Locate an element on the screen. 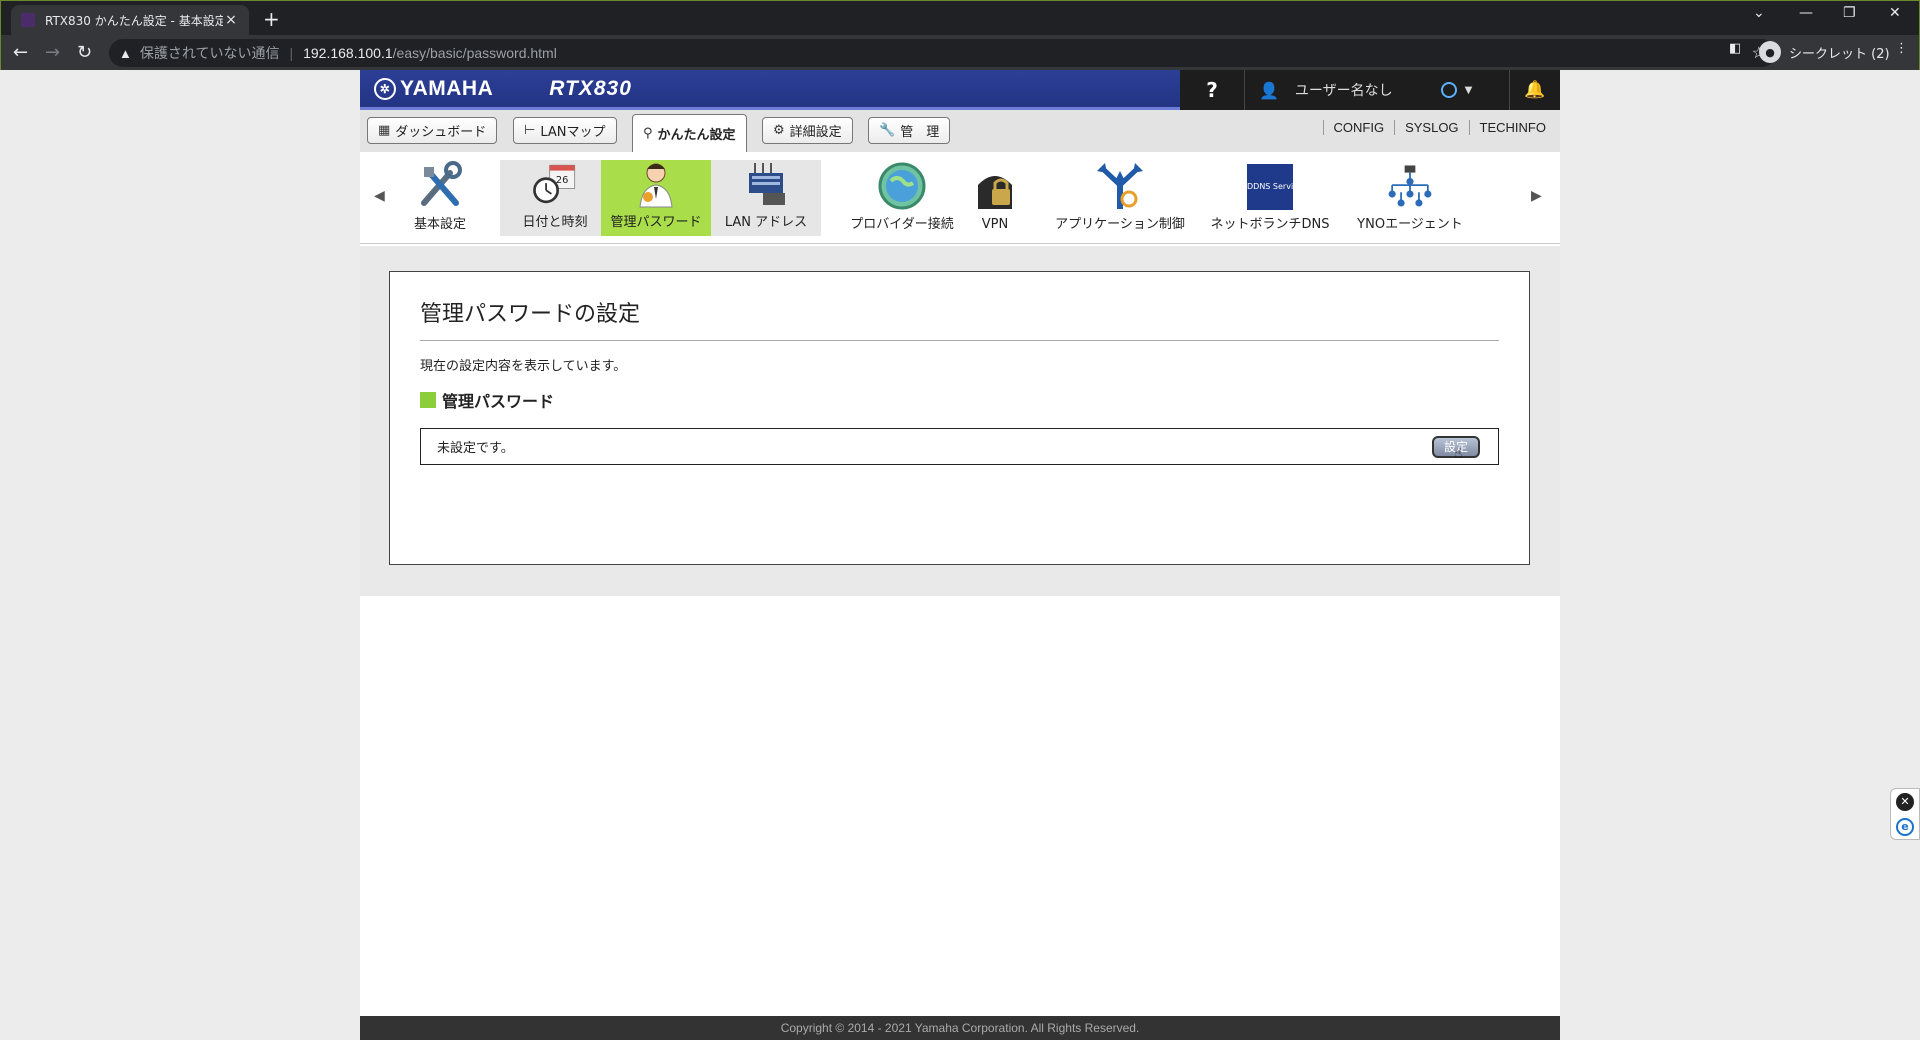 This screenshot has height=1040, width=1920. clock-calendar-icon: 26 is located at coordinates (555, 184).